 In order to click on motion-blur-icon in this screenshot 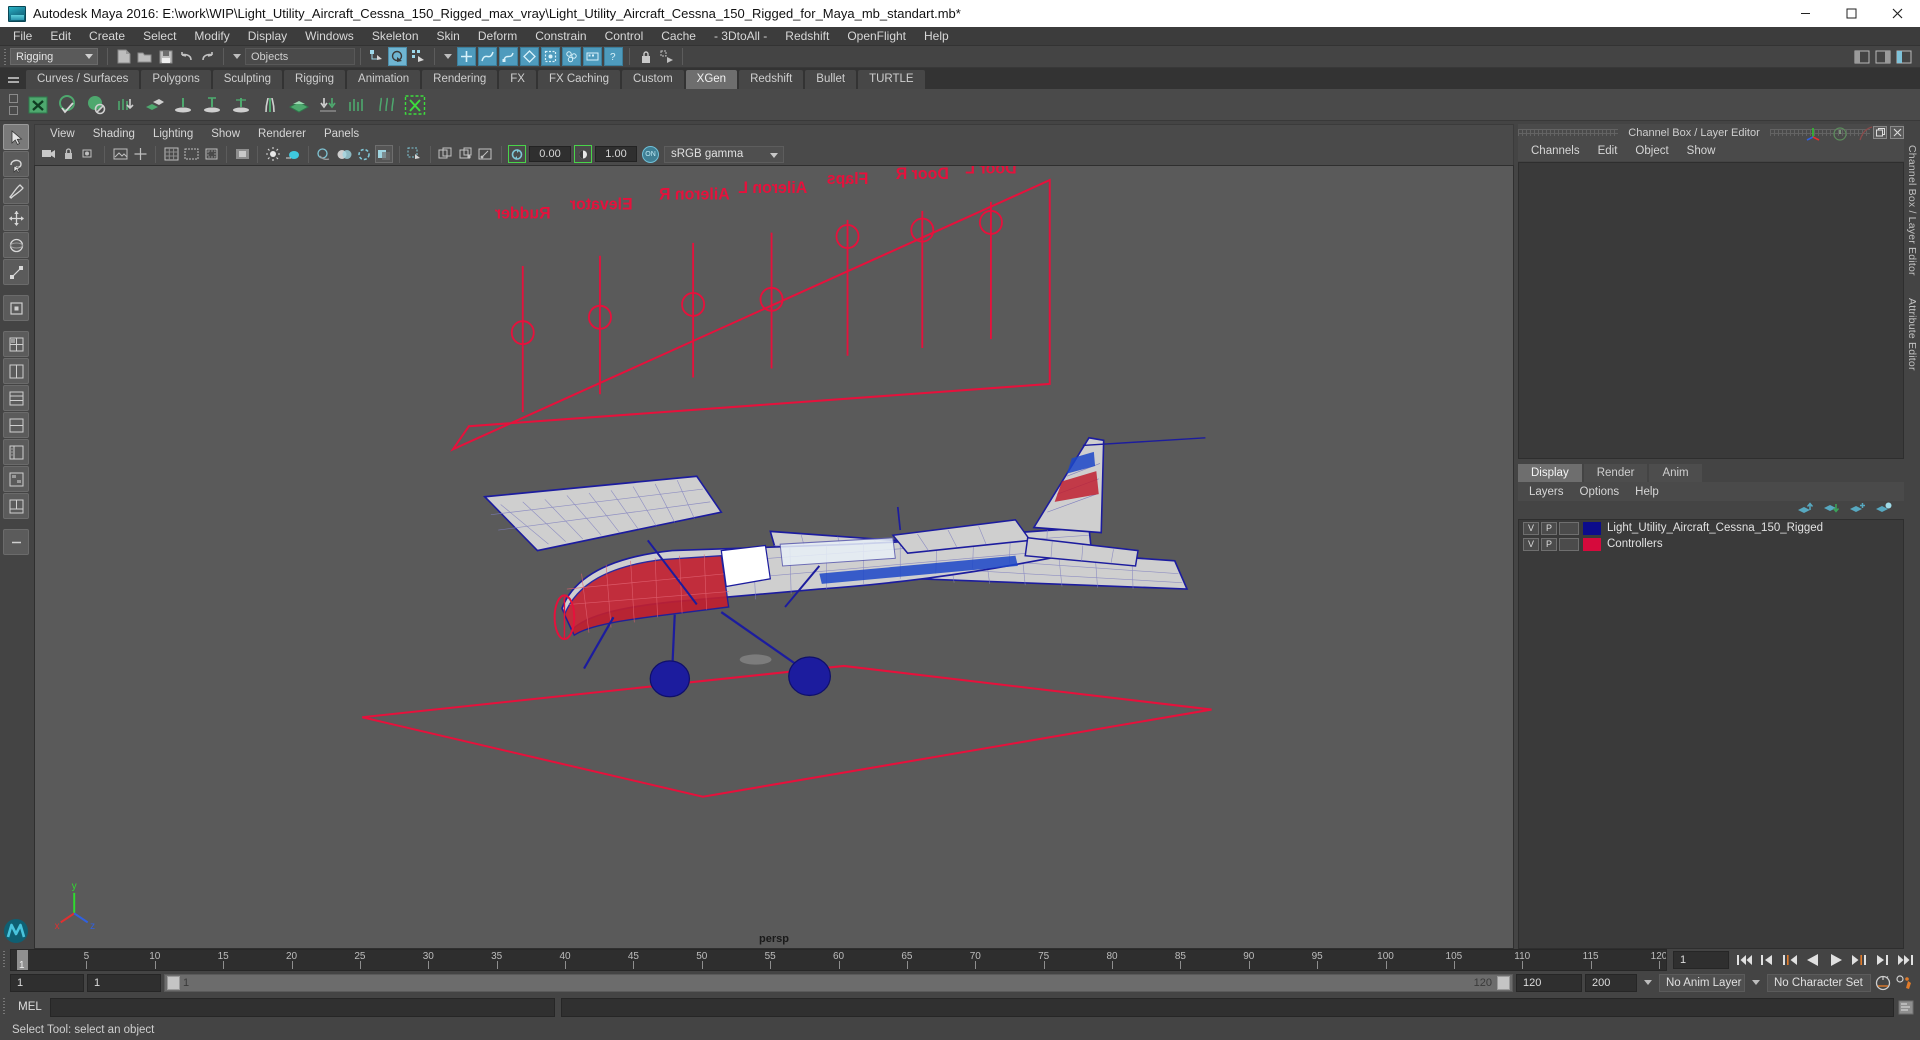, I will do `click(384, 154)`.